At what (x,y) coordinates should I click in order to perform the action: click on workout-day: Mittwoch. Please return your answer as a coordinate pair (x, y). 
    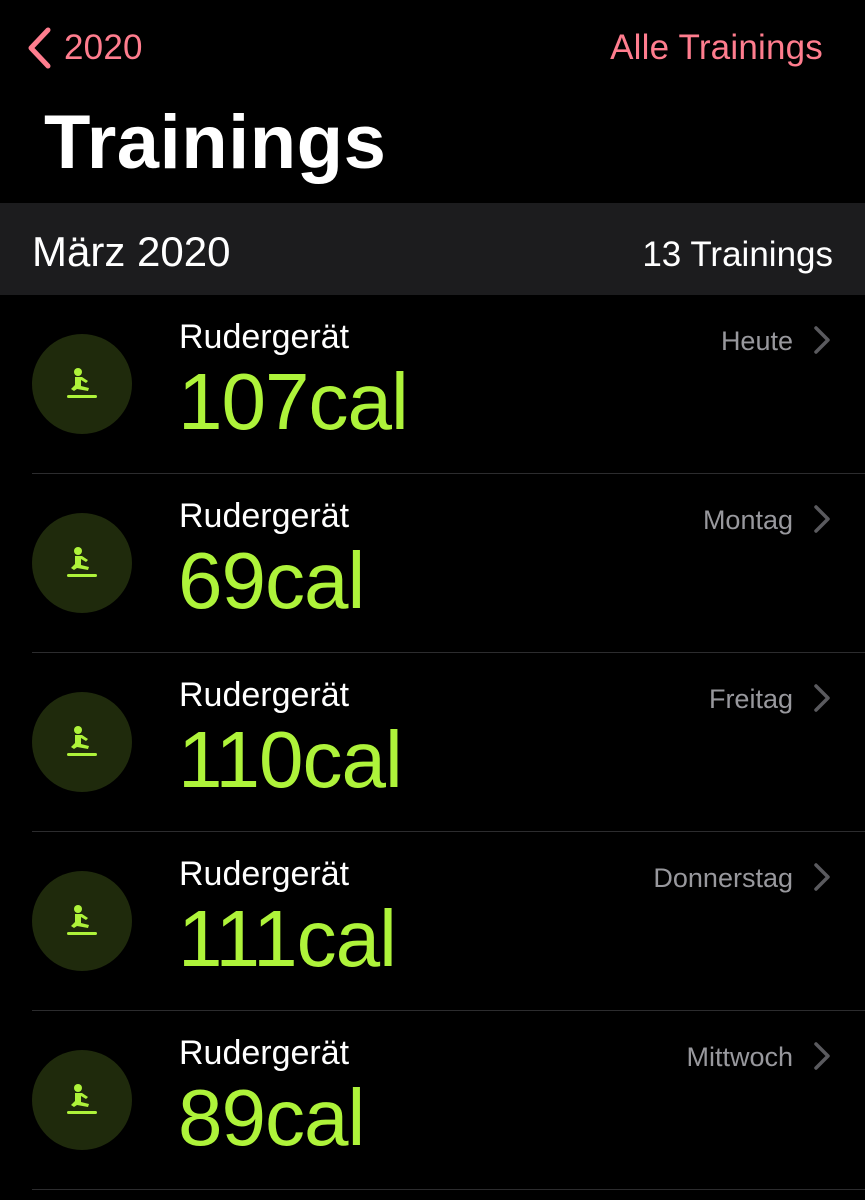
    Looking at the image, I should click on (739, 1057).